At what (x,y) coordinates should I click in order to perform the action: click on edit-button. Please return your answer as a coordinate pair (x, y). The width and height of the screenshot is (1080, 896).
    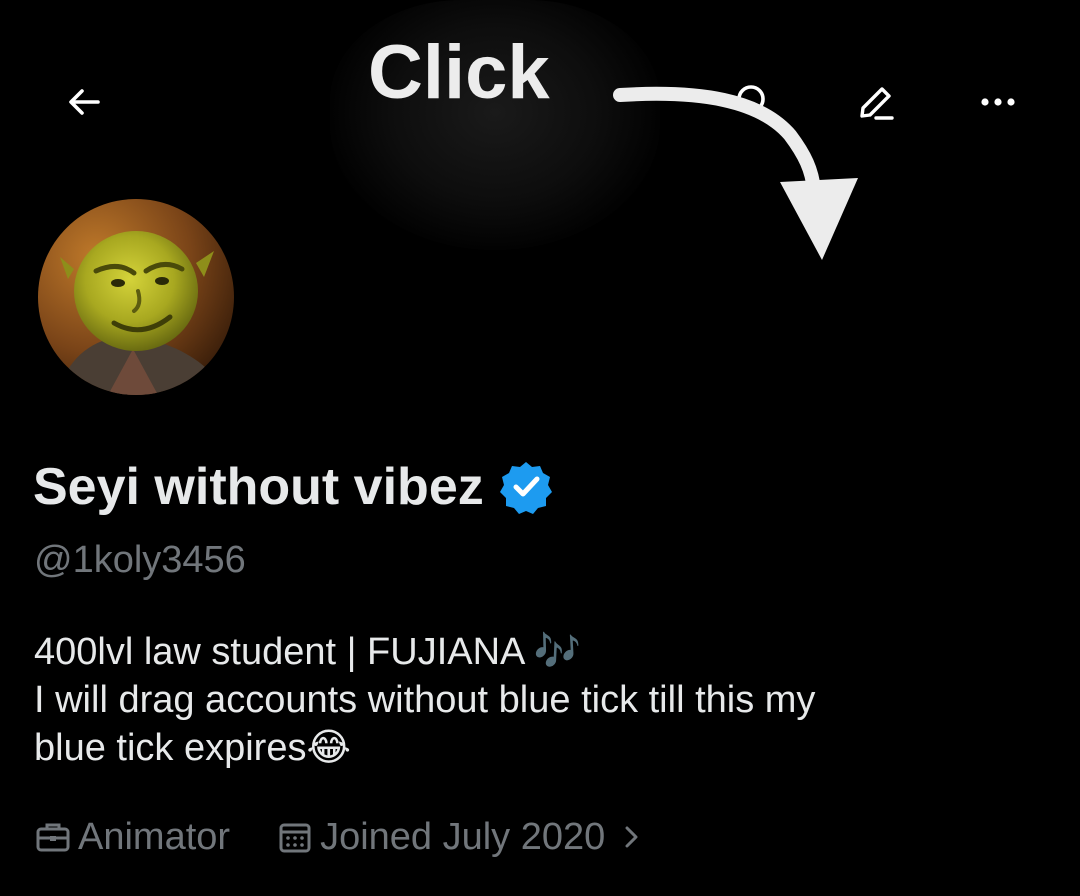
    Looking at the image, I should click on (876, 102).